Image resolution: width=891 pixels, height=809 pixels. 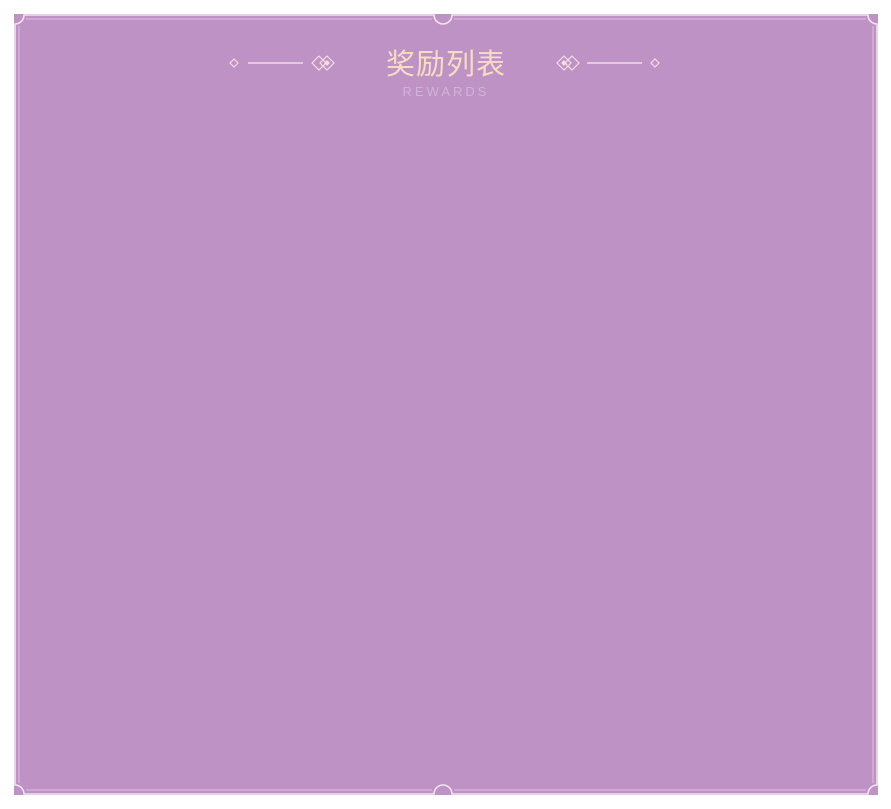 What do you see at coordinates (446, 91) in the screenshot?
I see `panel-subtitle: REWARDS` at bounding box center [446, 91].